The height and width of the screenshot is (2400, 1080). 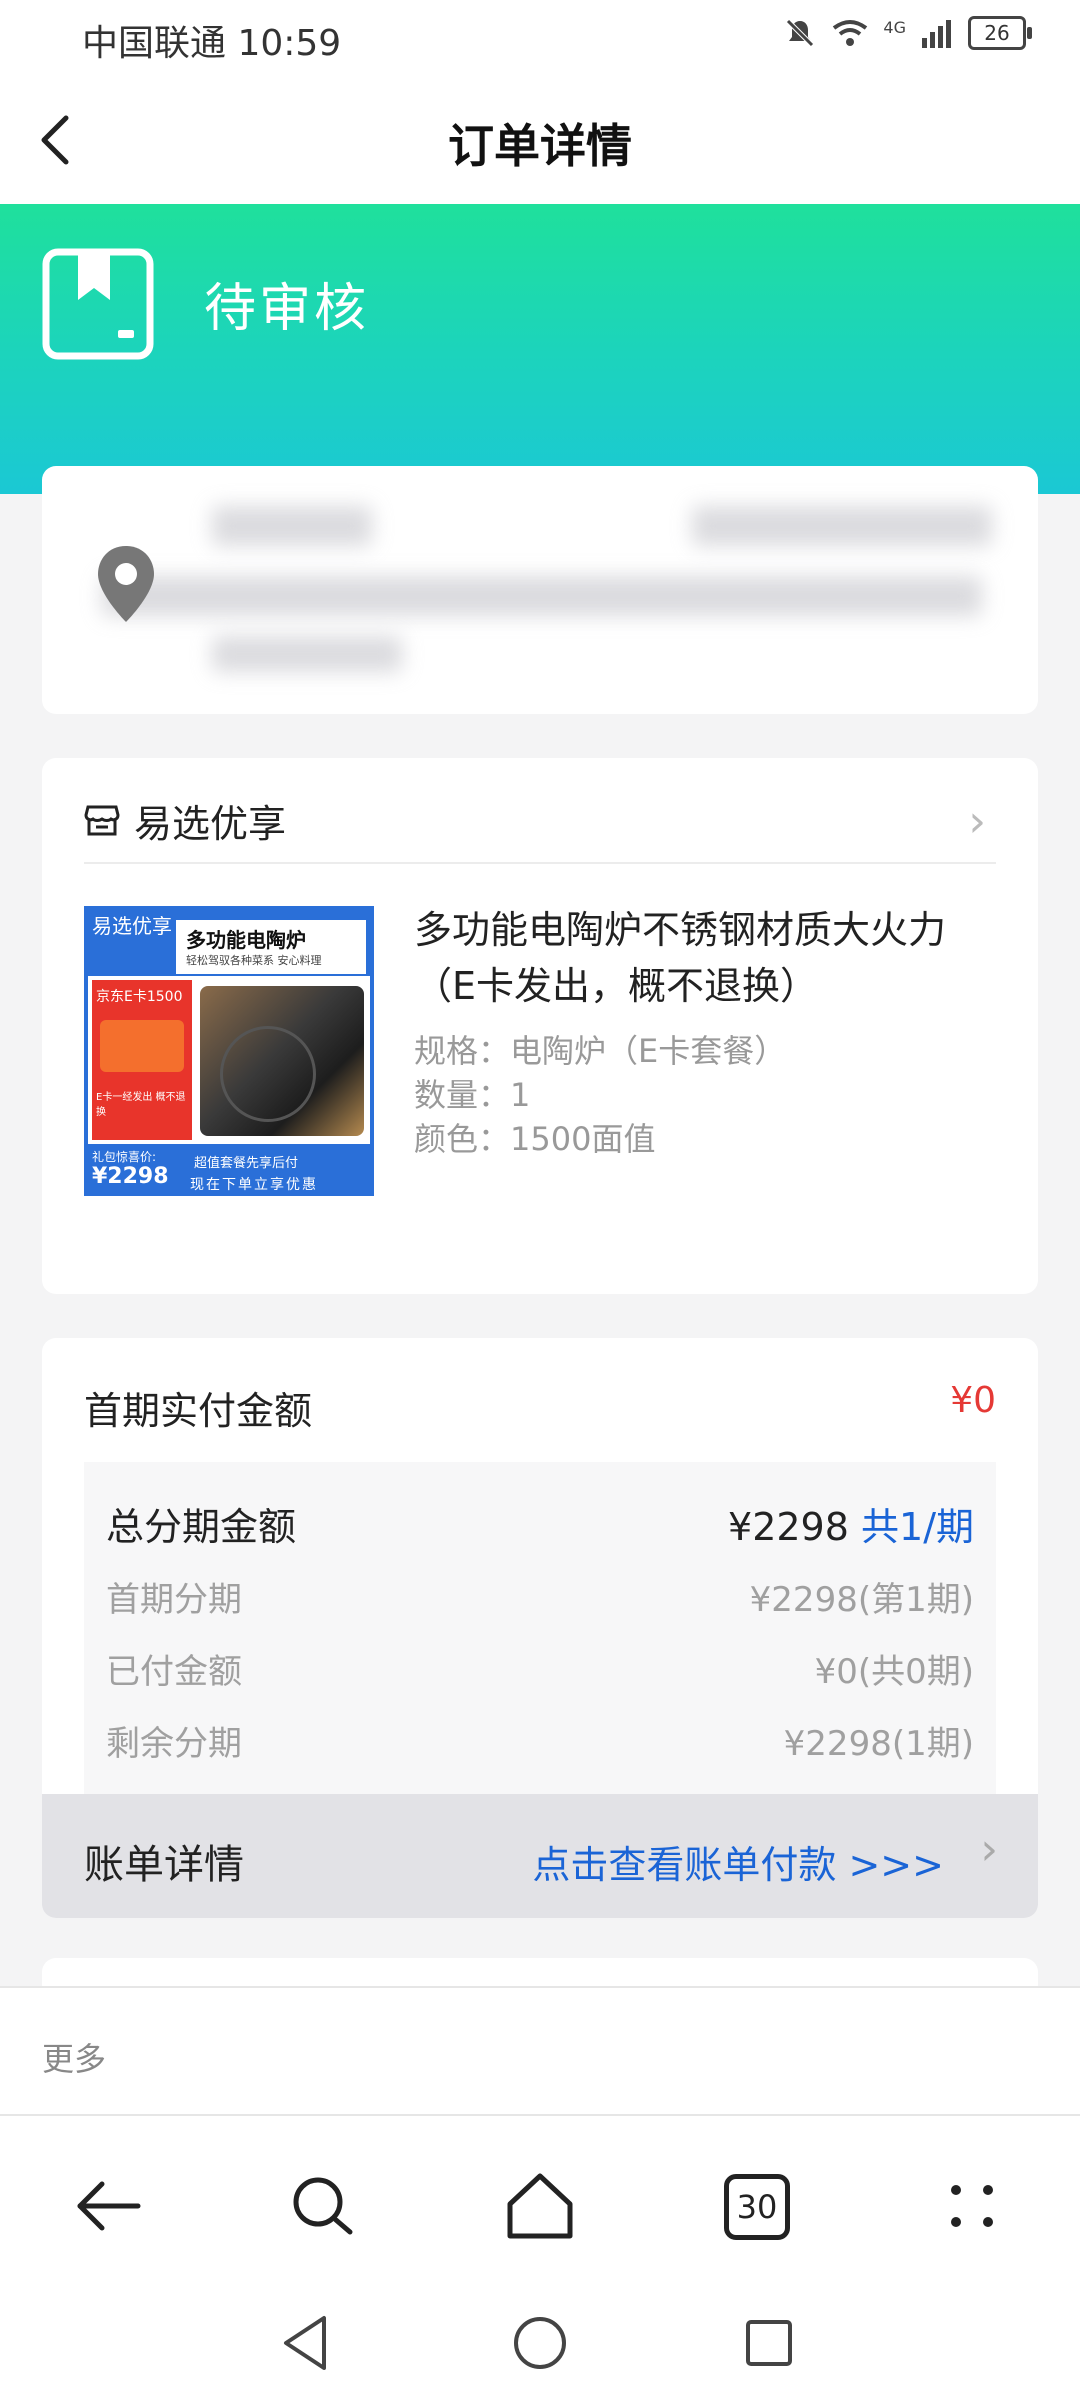 What do you see at coordinates (254, 1185) in the screenshot?
I see `thumb-promo2: 现在下单立享优惠` at bounding box center [254, 1185].